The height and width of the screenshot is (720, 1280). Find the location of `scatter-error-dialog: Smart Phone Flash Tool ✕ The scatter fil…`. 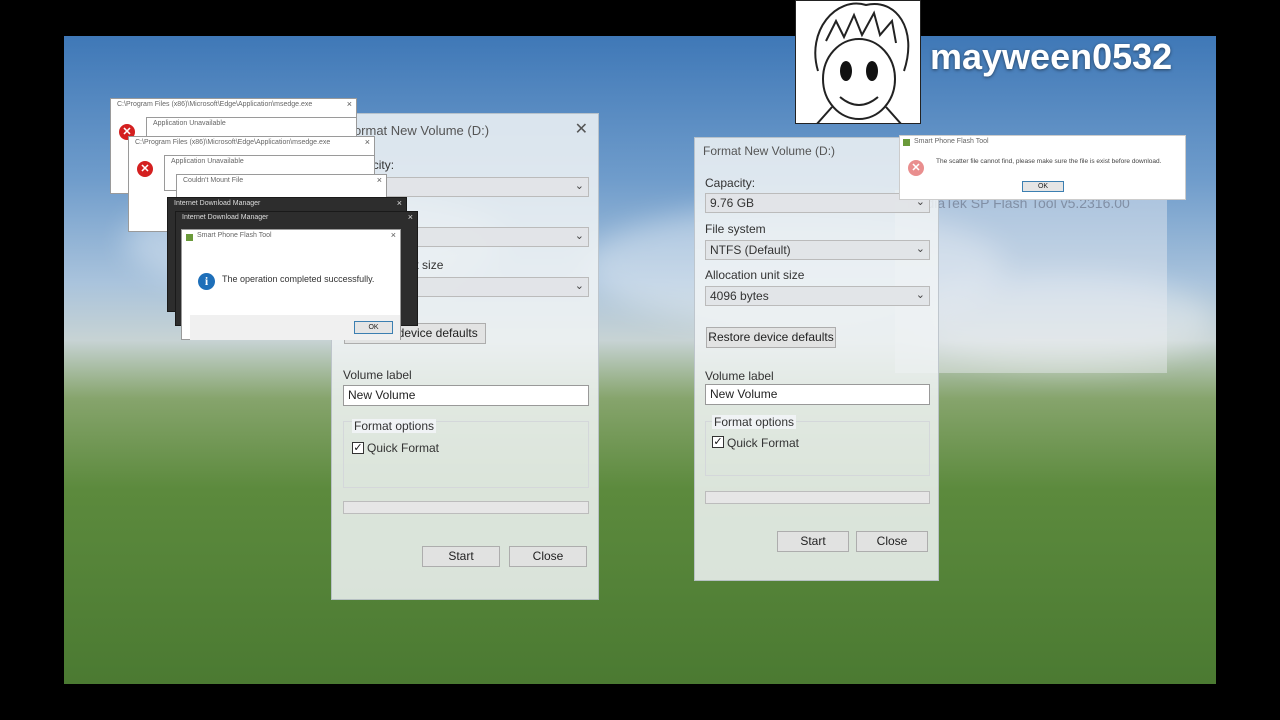

scatter-error-dialog: Smart Phone Flash Tool ✕ The scatter fil… is located at coordinates (1042, 167).